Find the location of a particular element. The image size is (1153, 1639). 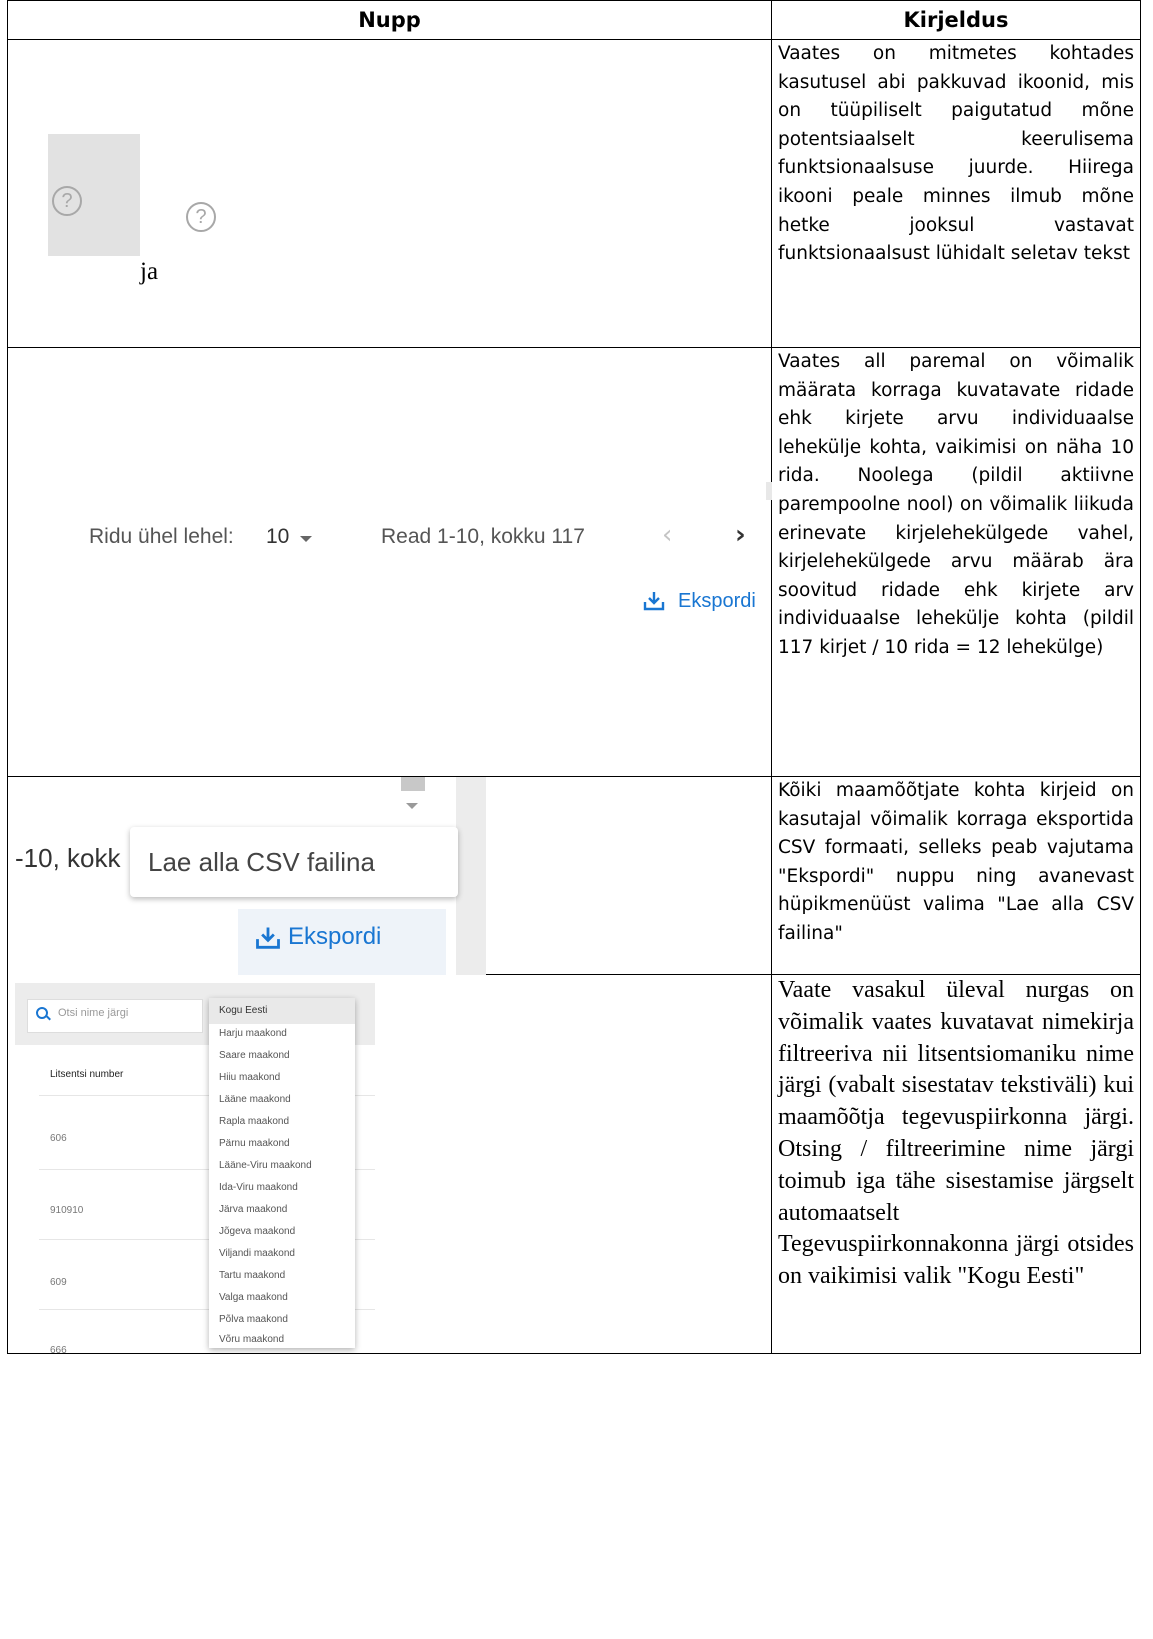

rows-per-page-select: 10 is located at coordinates (277, 537).